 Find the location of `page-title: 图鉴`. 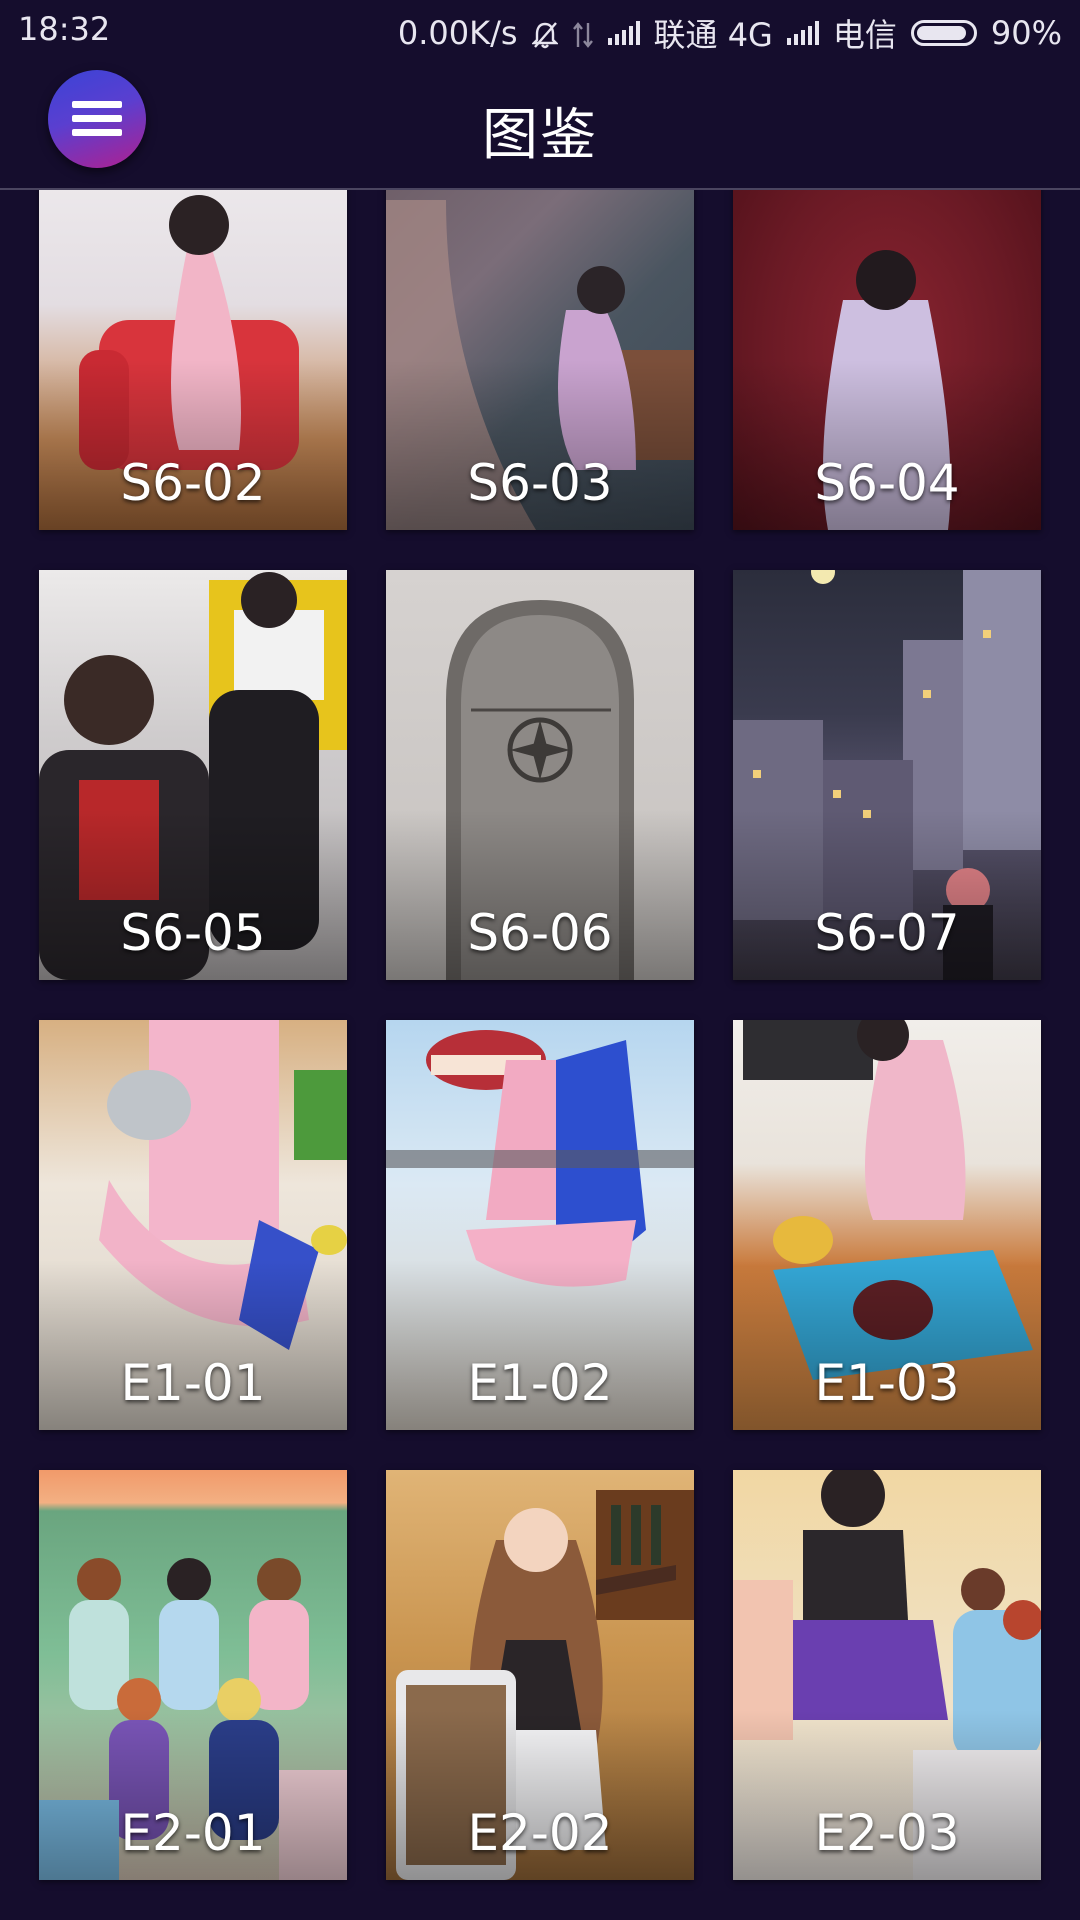

page-title: 图鉴 is located at coordinates (540, 135).